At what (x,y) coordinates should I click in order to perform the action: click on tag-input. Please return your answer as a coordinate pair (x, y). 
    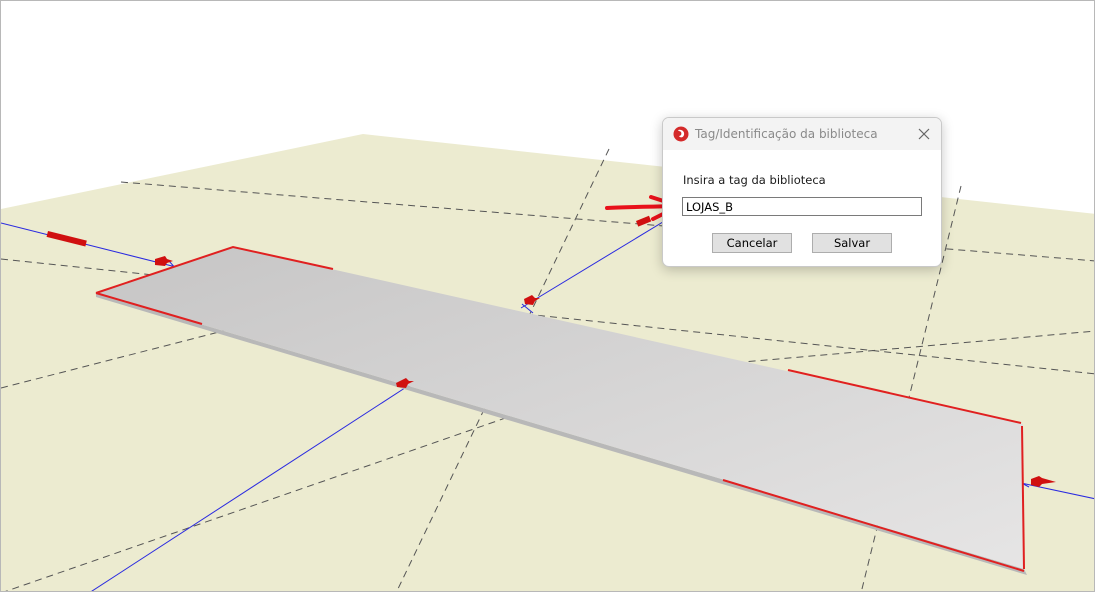
    Looking at the image, I should click on (802, 206).